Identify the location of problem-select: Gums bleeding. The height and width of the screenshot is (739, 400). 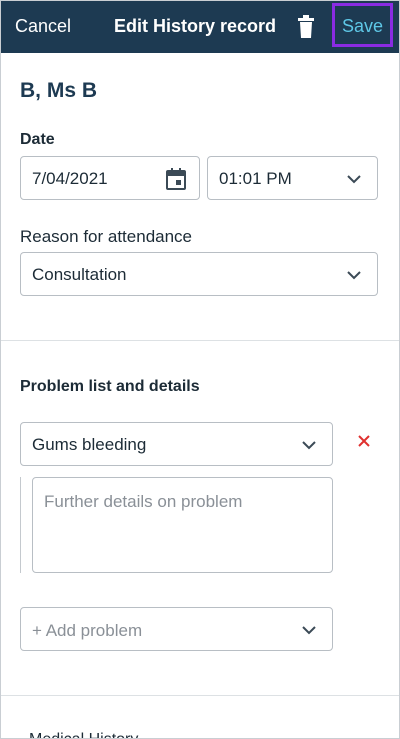
(176, 444).